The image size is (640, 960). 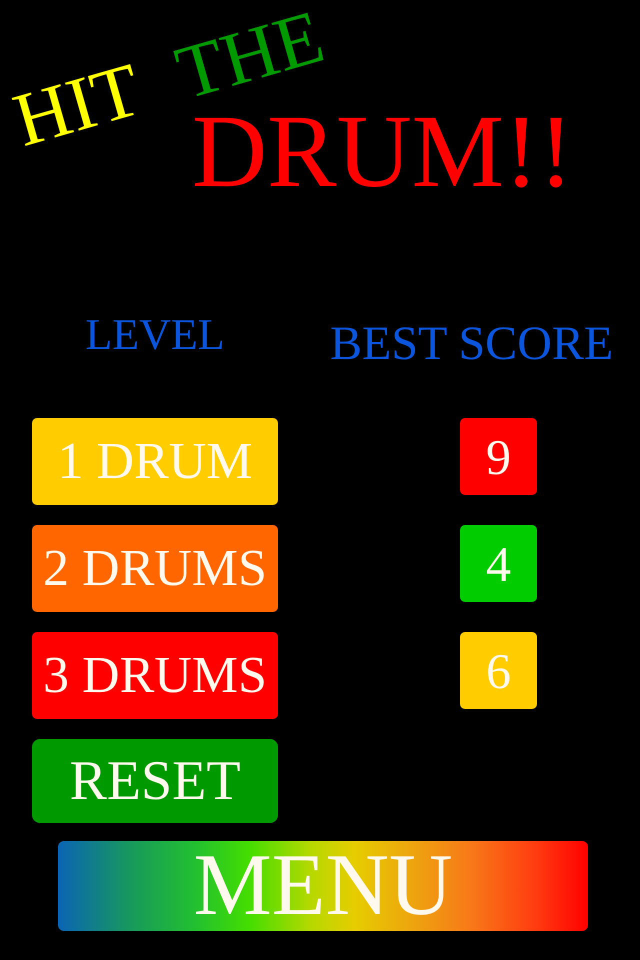 What do you see at coordinates (498, 563) in the screenshot?
I see `best-score-tile: 4` at bounding box center [498, 563].